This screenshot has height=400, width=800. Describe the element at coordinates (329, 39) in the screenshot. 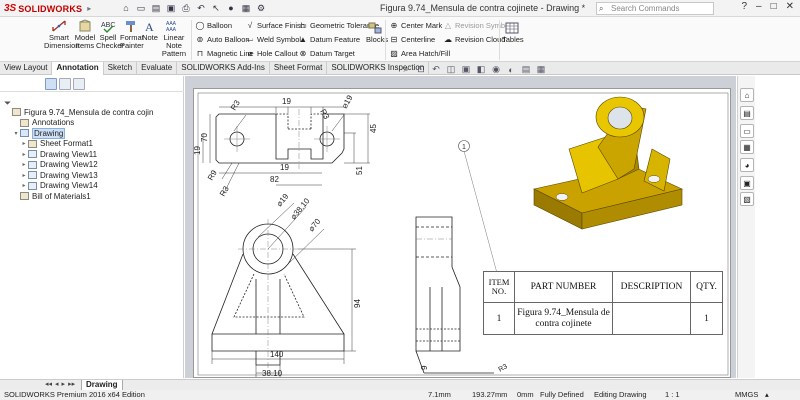

I see `datum-feature-button: ▲ Datum Feature` at that location.